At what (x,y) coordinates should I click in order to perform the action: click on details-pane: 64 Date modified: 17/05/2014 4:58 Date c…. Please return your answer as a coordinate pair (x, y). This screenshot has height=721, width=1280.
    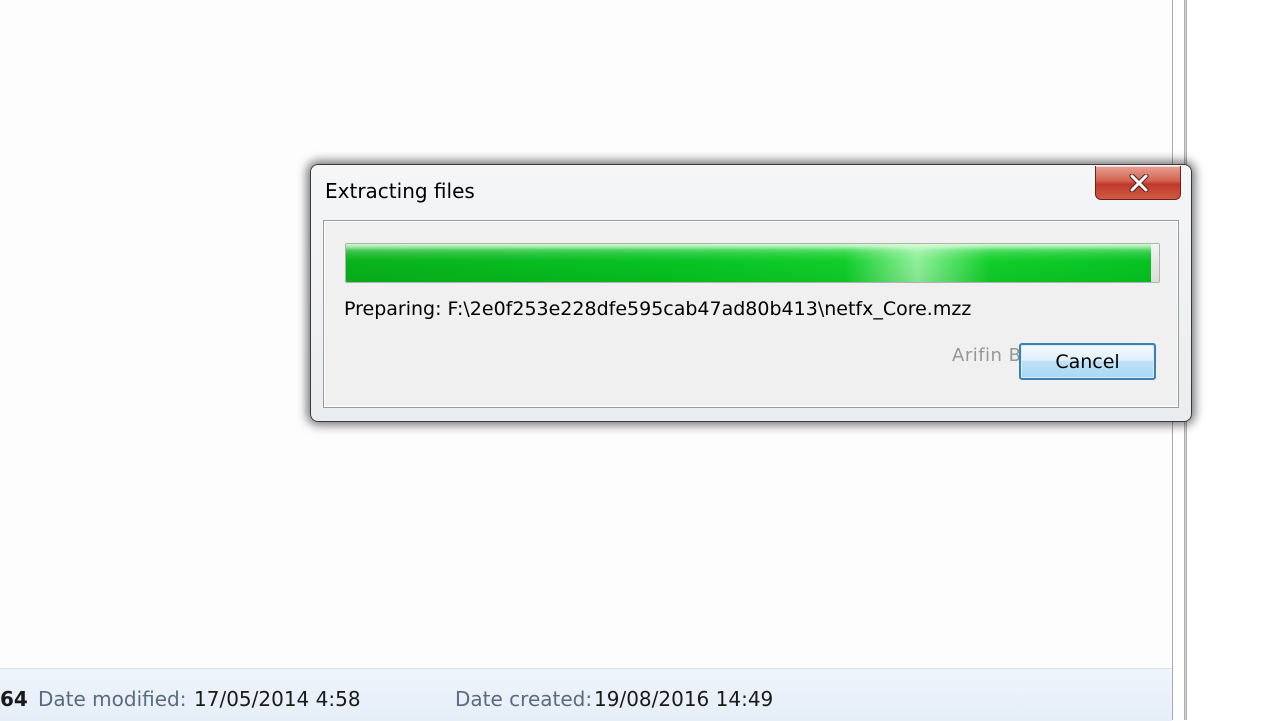
    Looking at the image, I should click on (586, 694).